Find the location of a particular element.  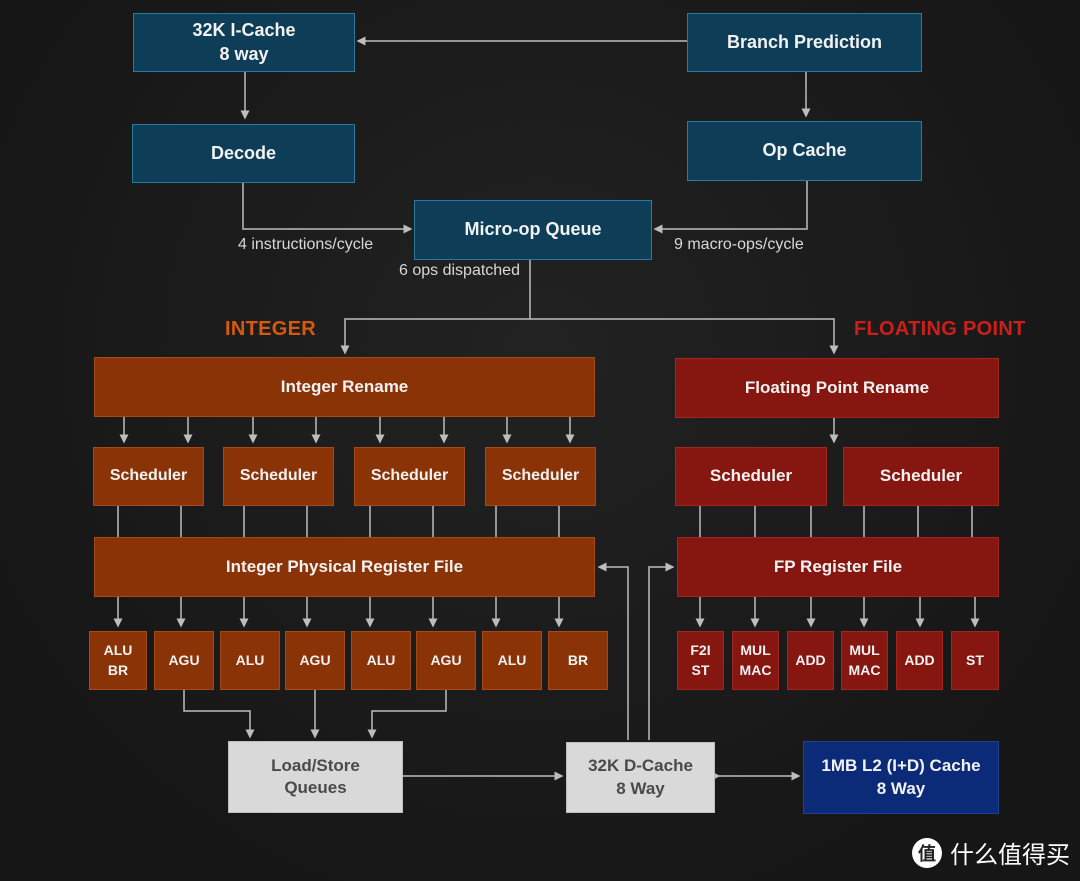

wire-dcache-to-fp-rf is located at coordinates (661, 651).